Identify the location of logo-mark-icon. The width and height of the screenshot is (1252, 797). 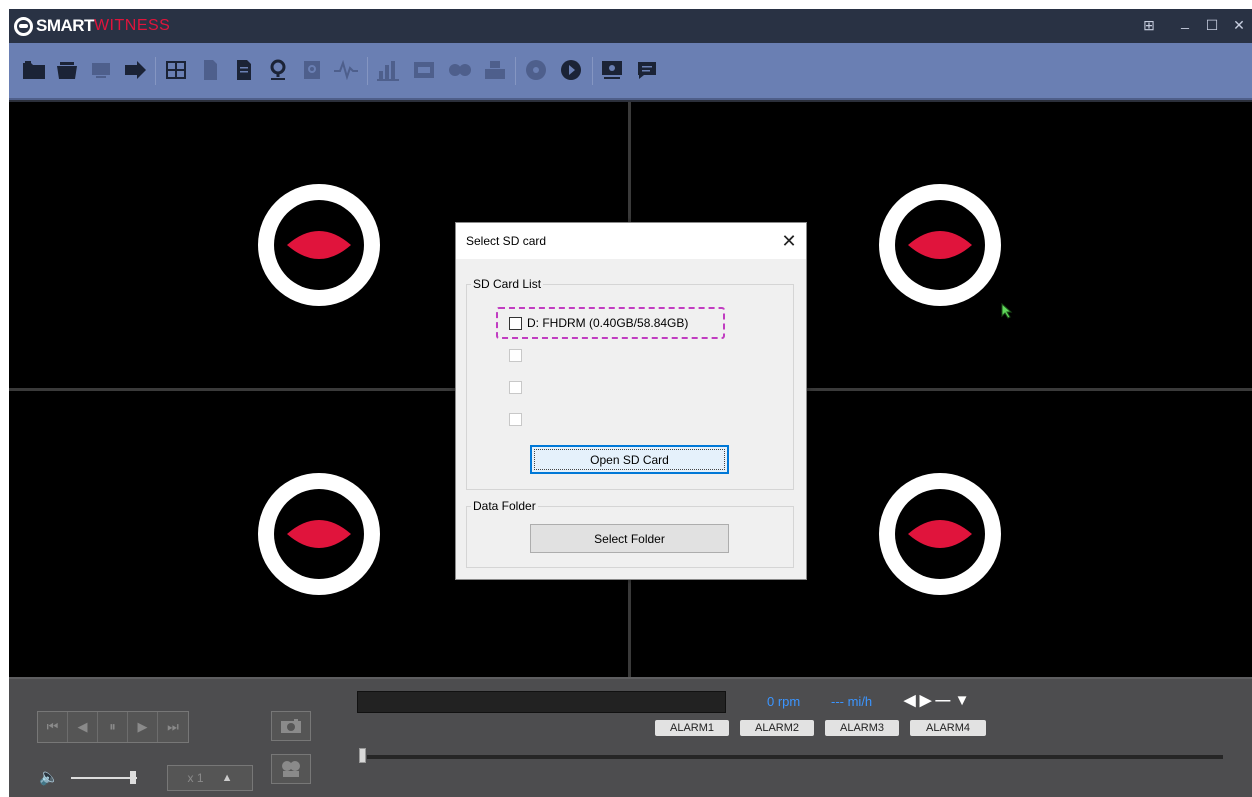
(23, 26).